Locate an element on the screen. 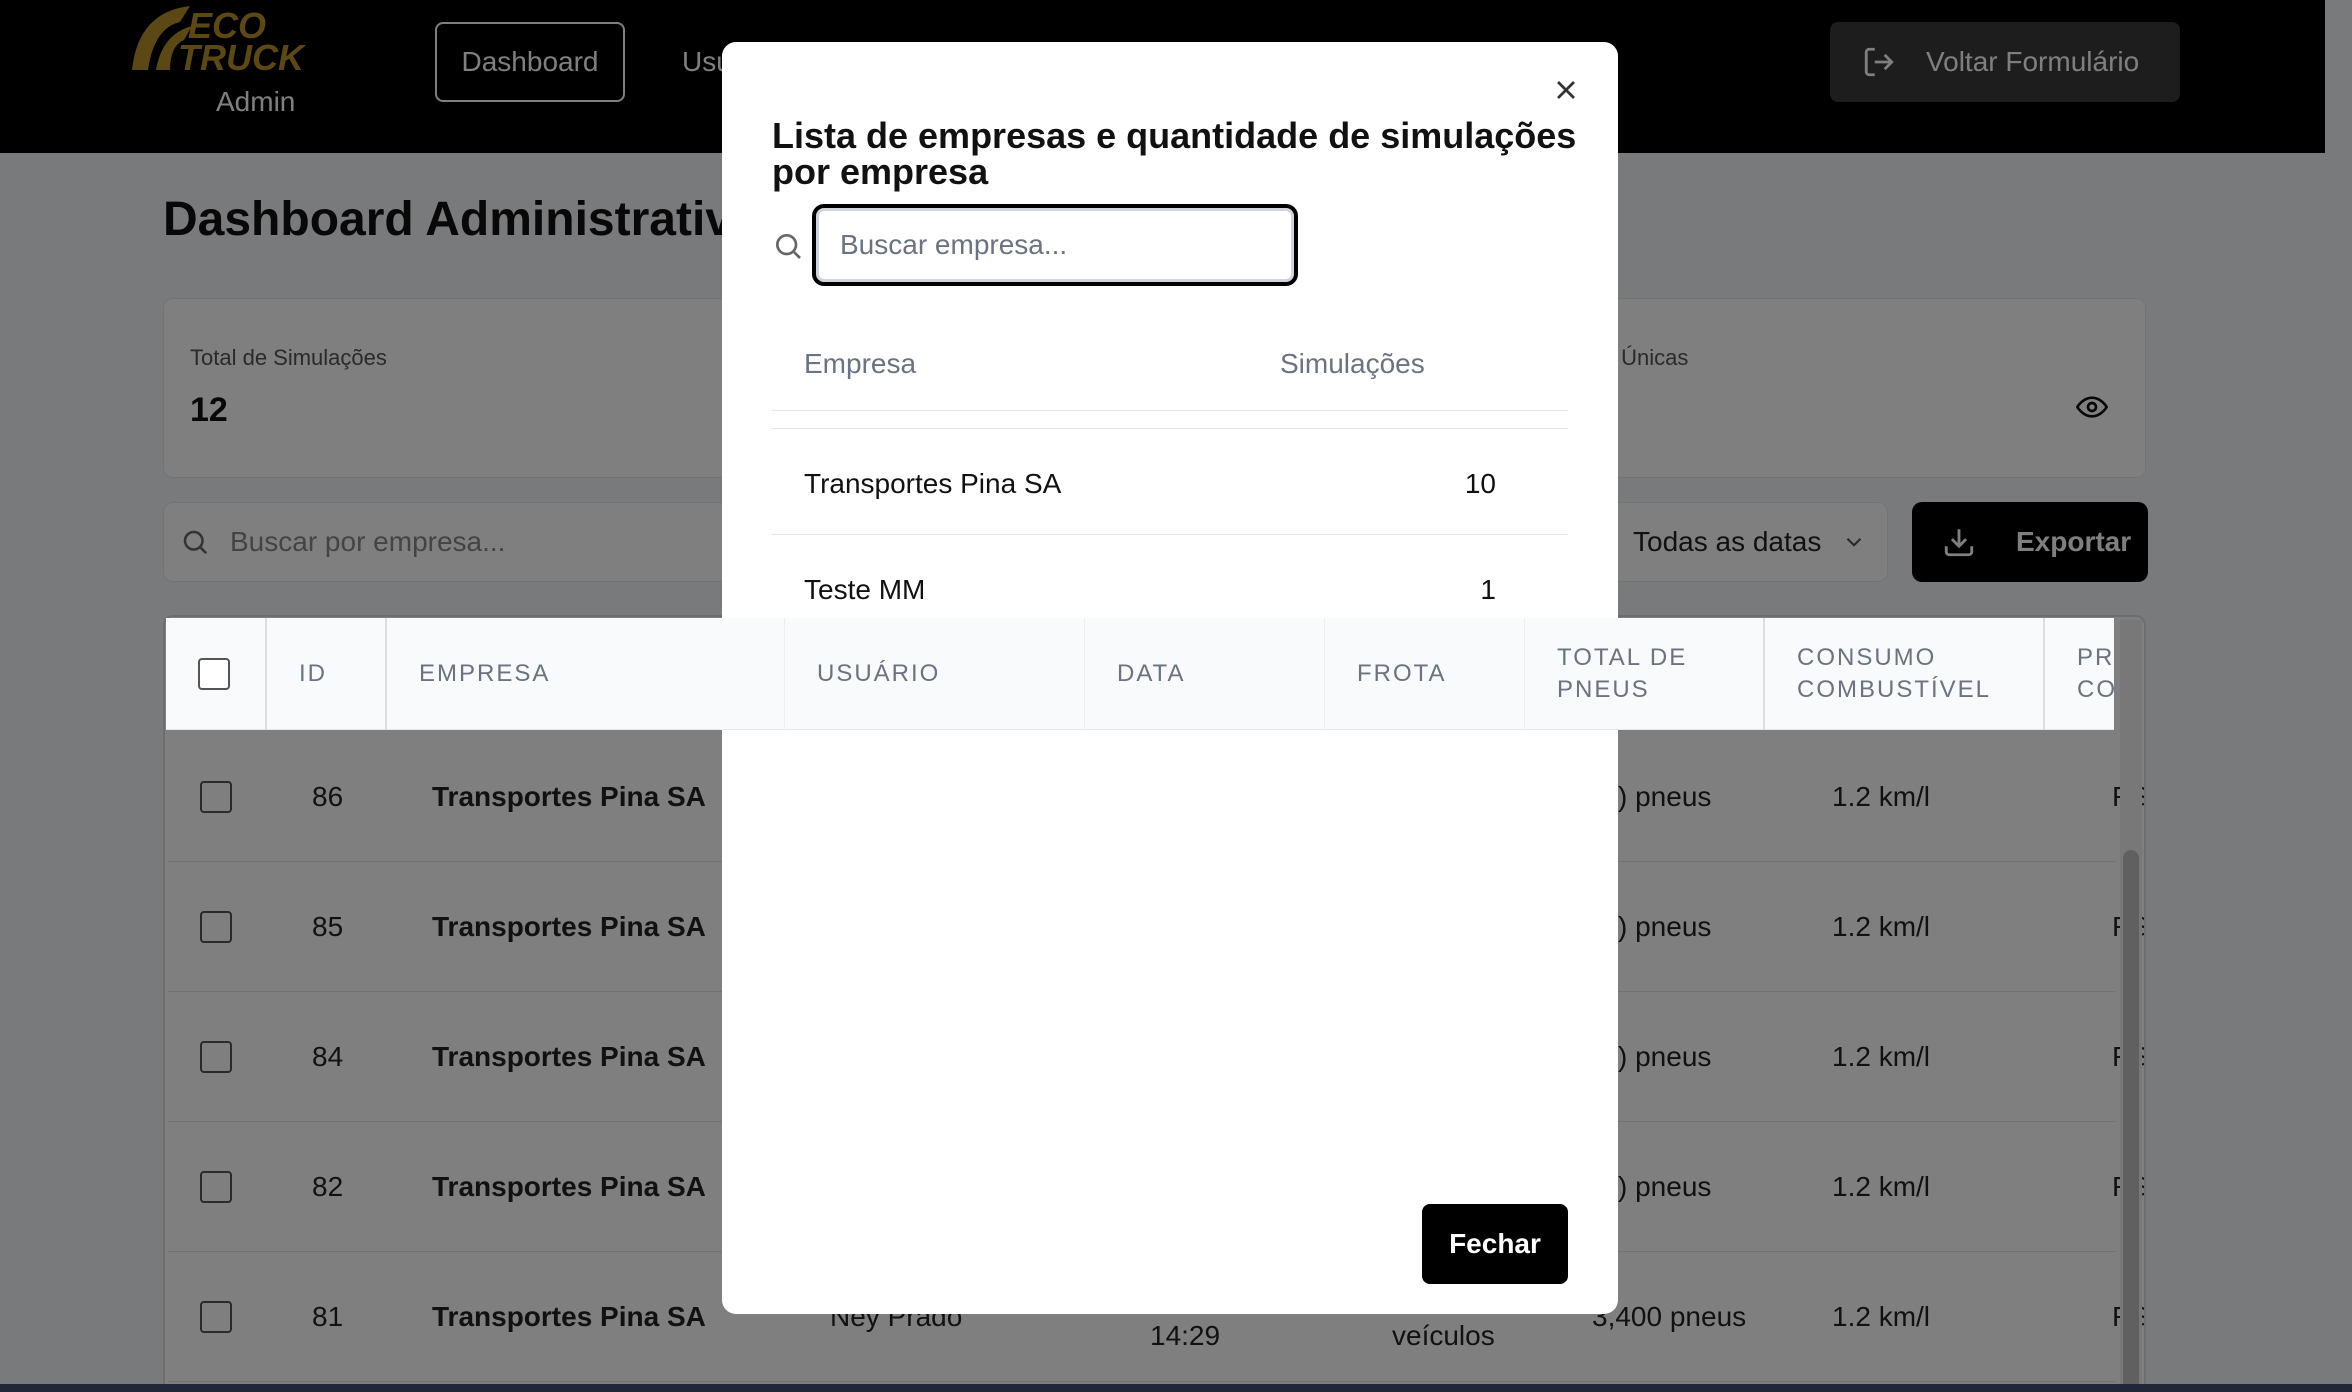 The image size is (2352, 1392). modal-row-divider is located at coordinates (1170, 534).